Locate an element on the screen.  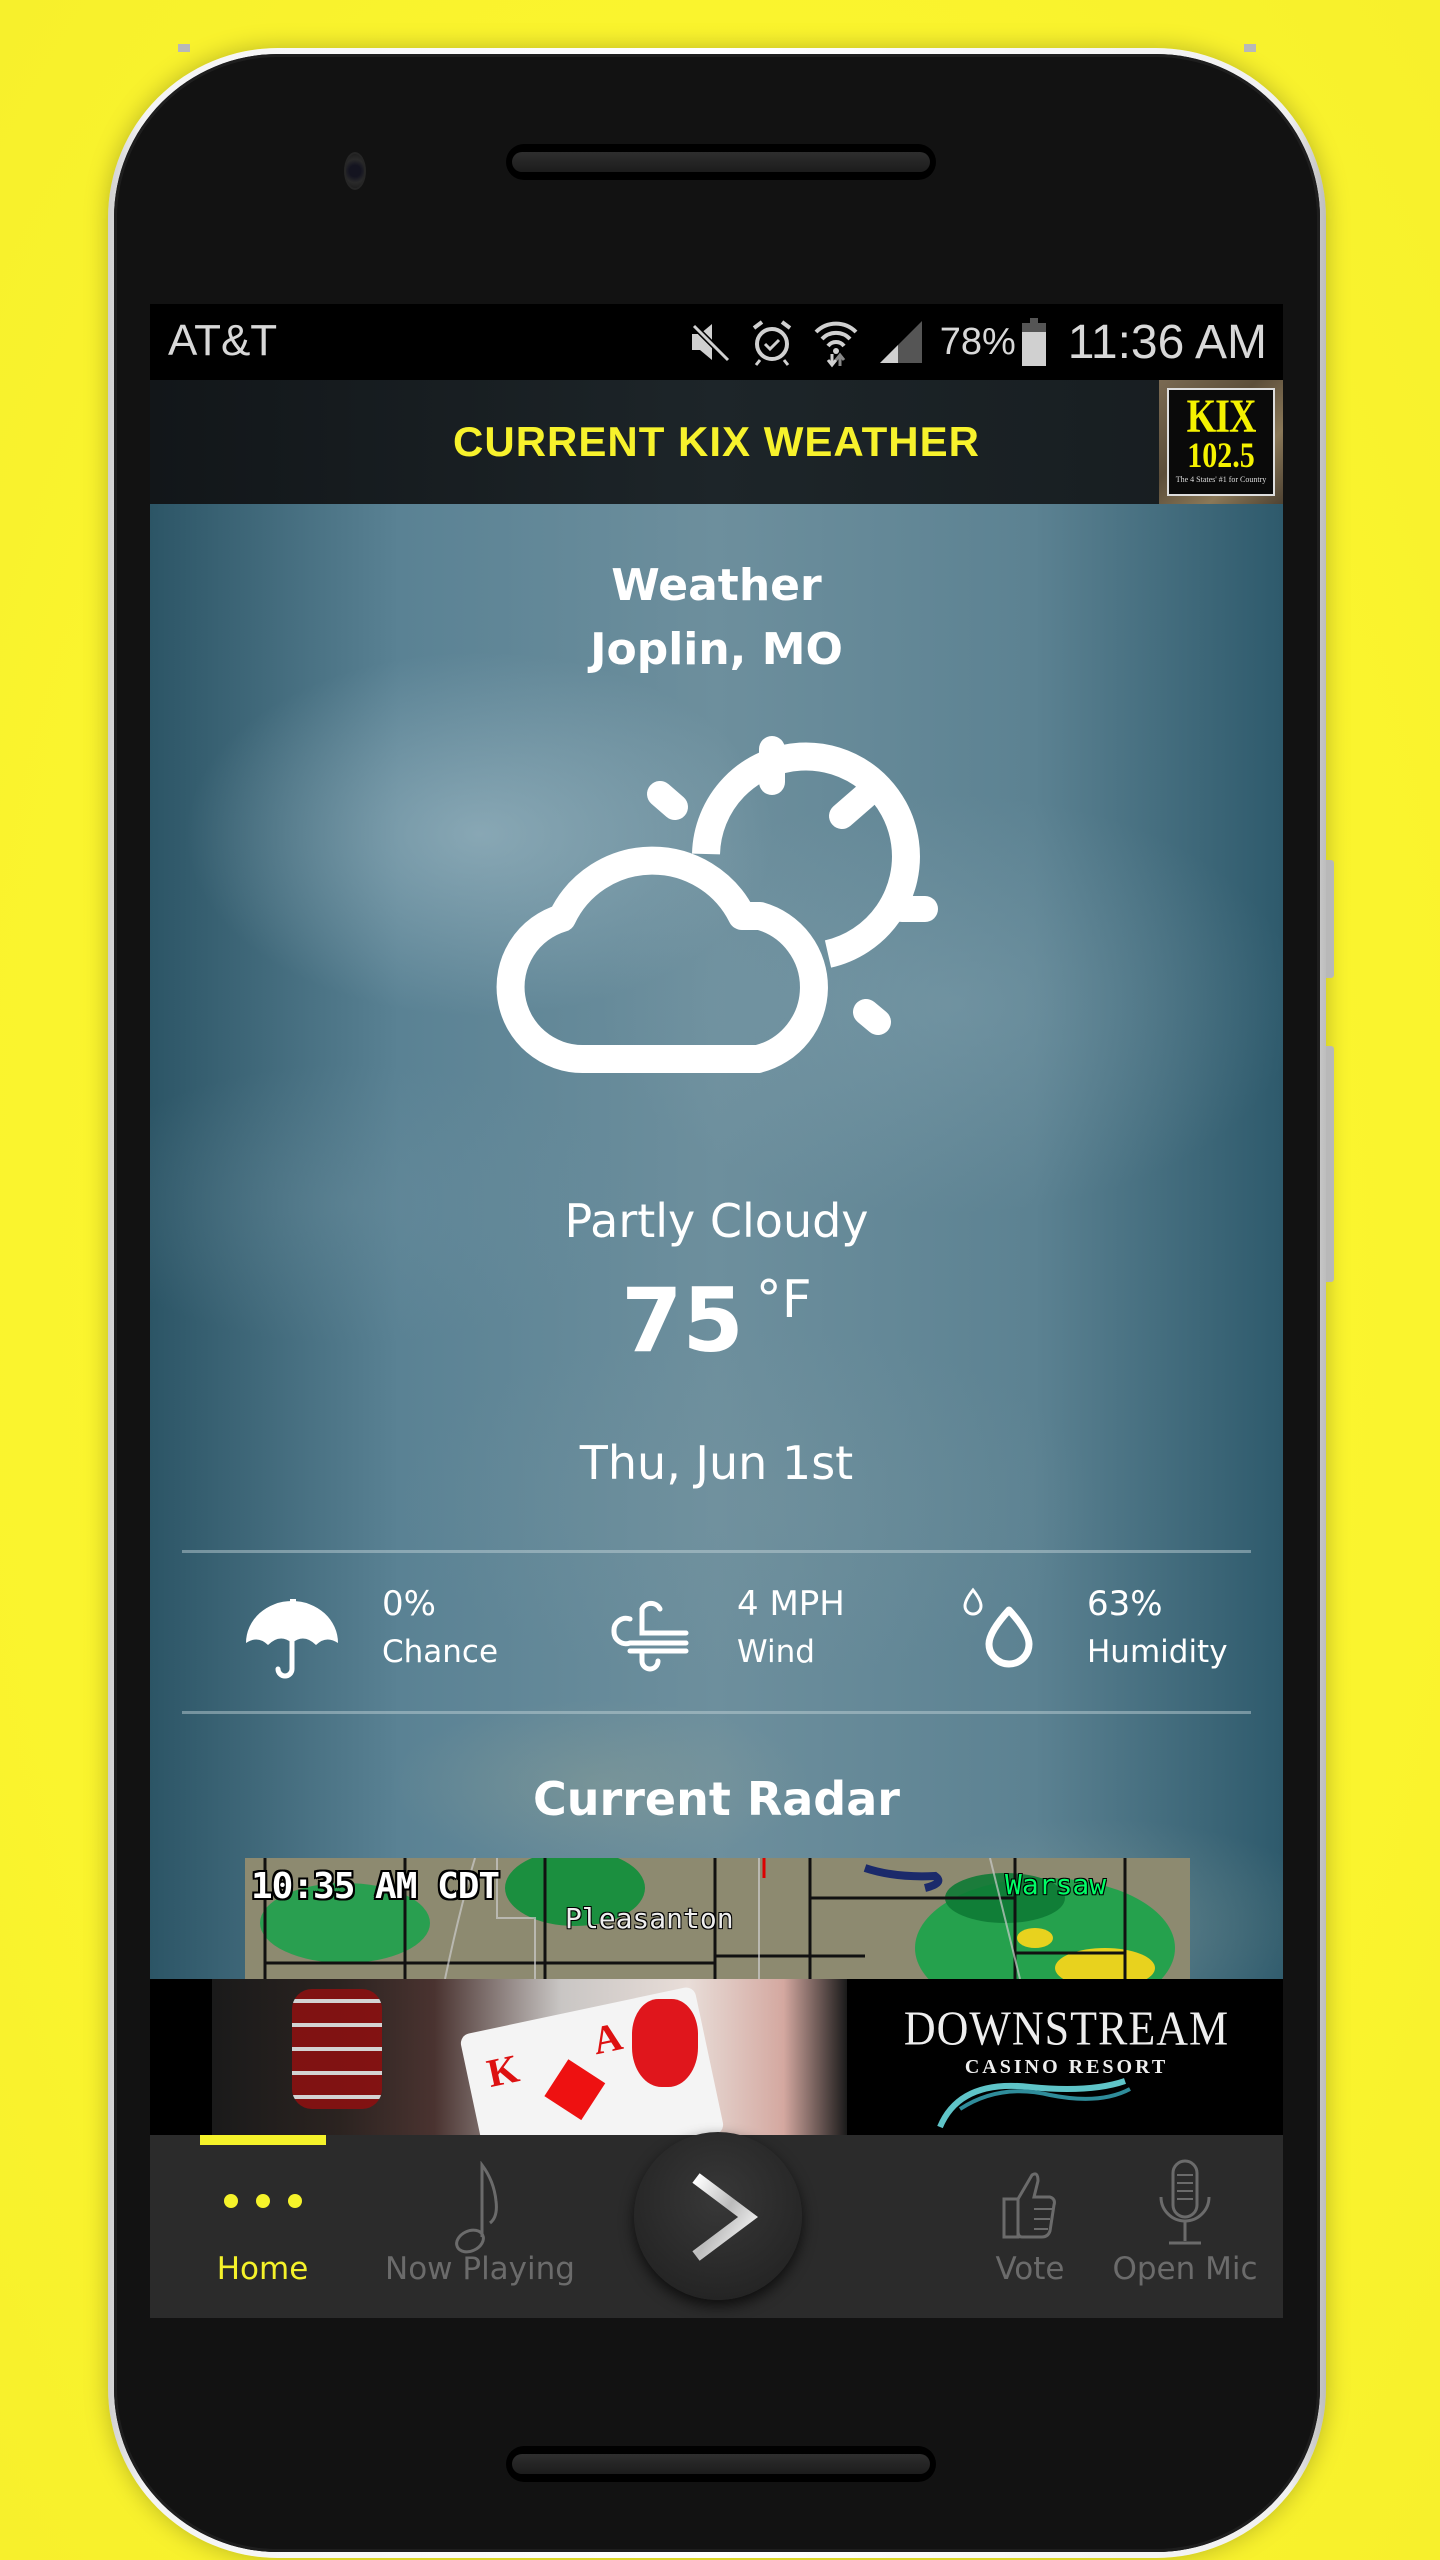
music-note-icon is located at coordinates (476, 2207).